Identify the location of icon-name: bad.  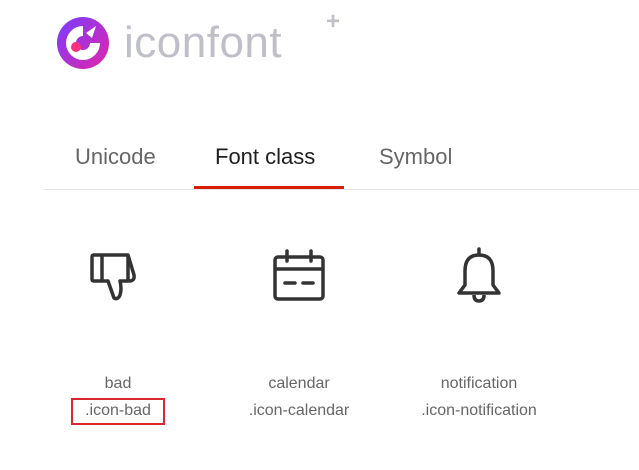
(118, 383).